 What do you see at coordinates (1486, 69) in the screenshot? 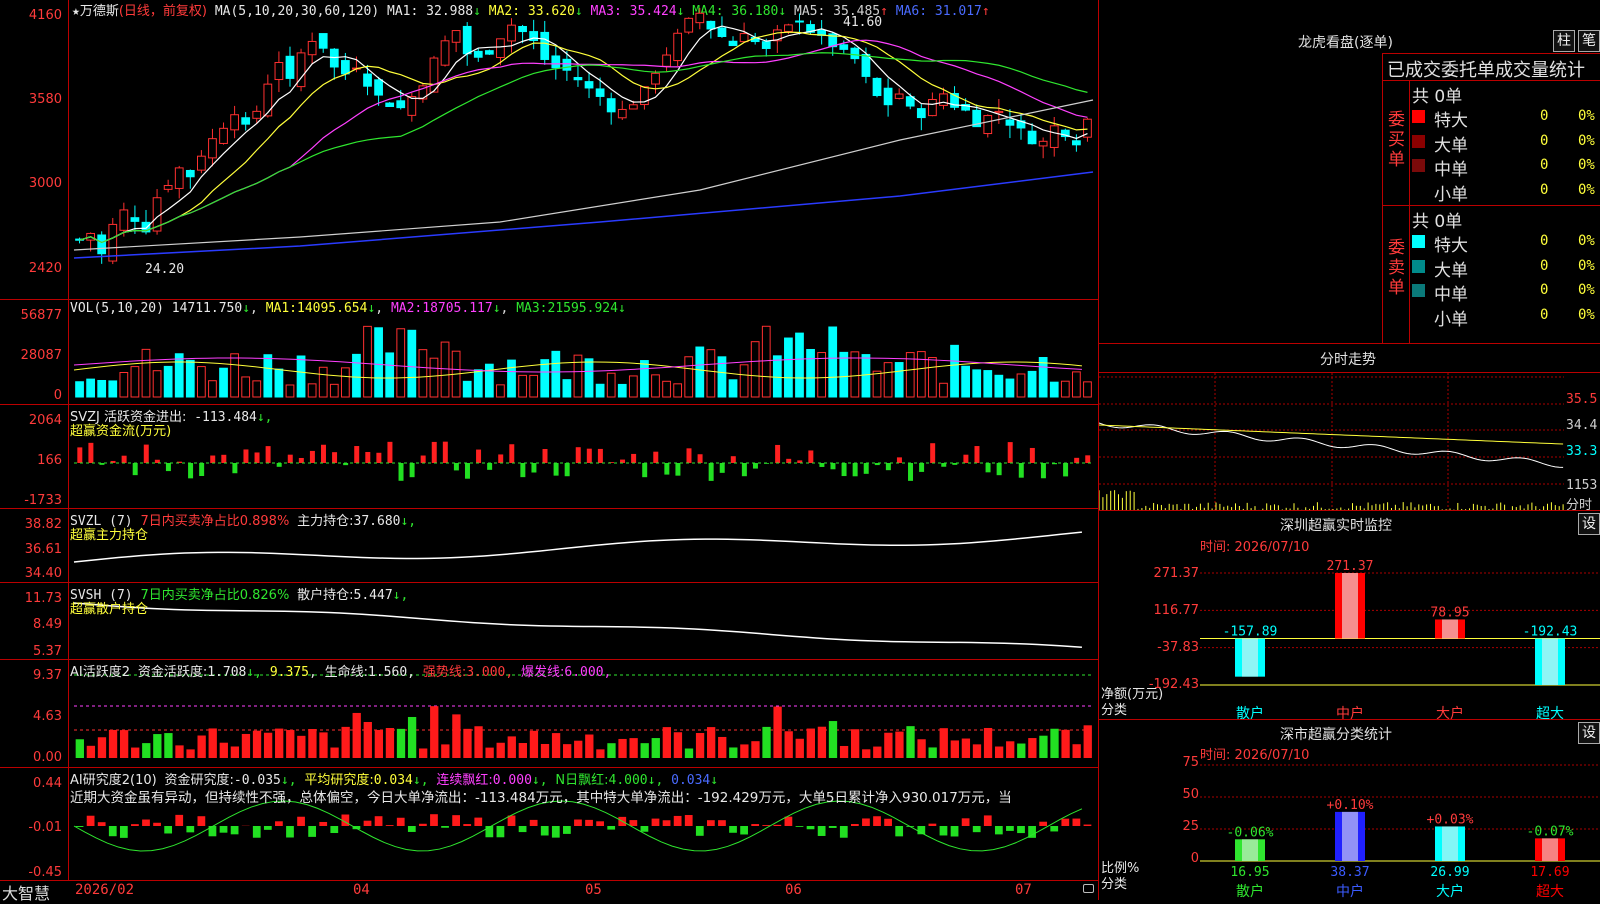
I see `stats-tab-row: 已成交委托单成交量统计` at bounding box center [1486, 69].